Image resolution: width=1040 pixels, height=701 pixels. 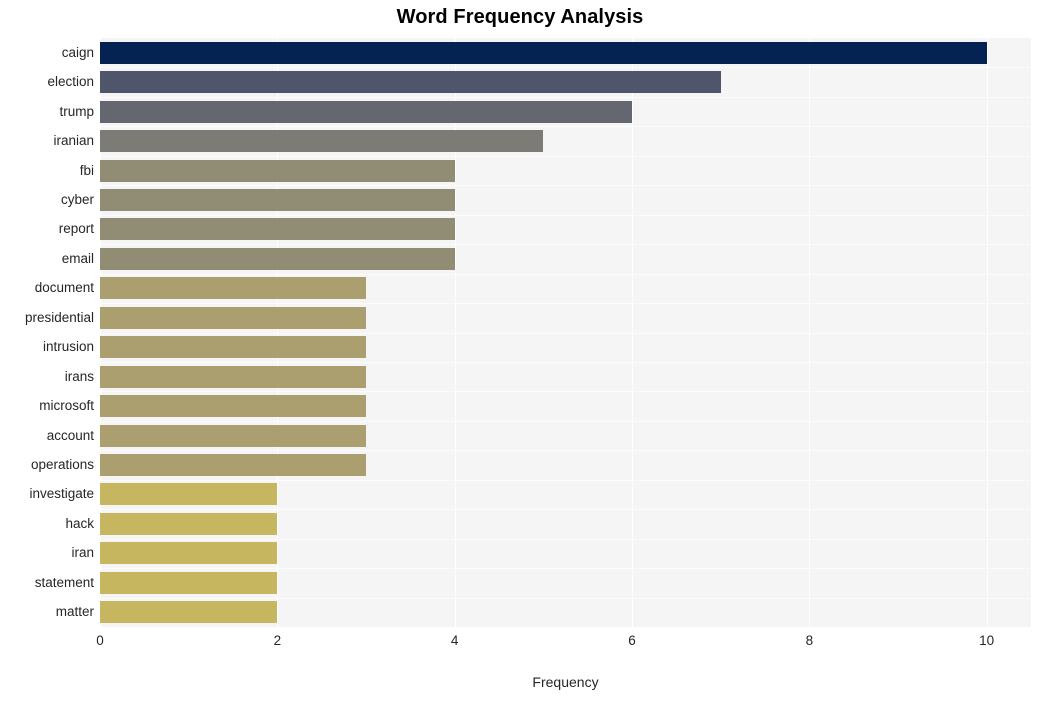 I want to click on x-tick-label: 0, so click(x=100, y=640).